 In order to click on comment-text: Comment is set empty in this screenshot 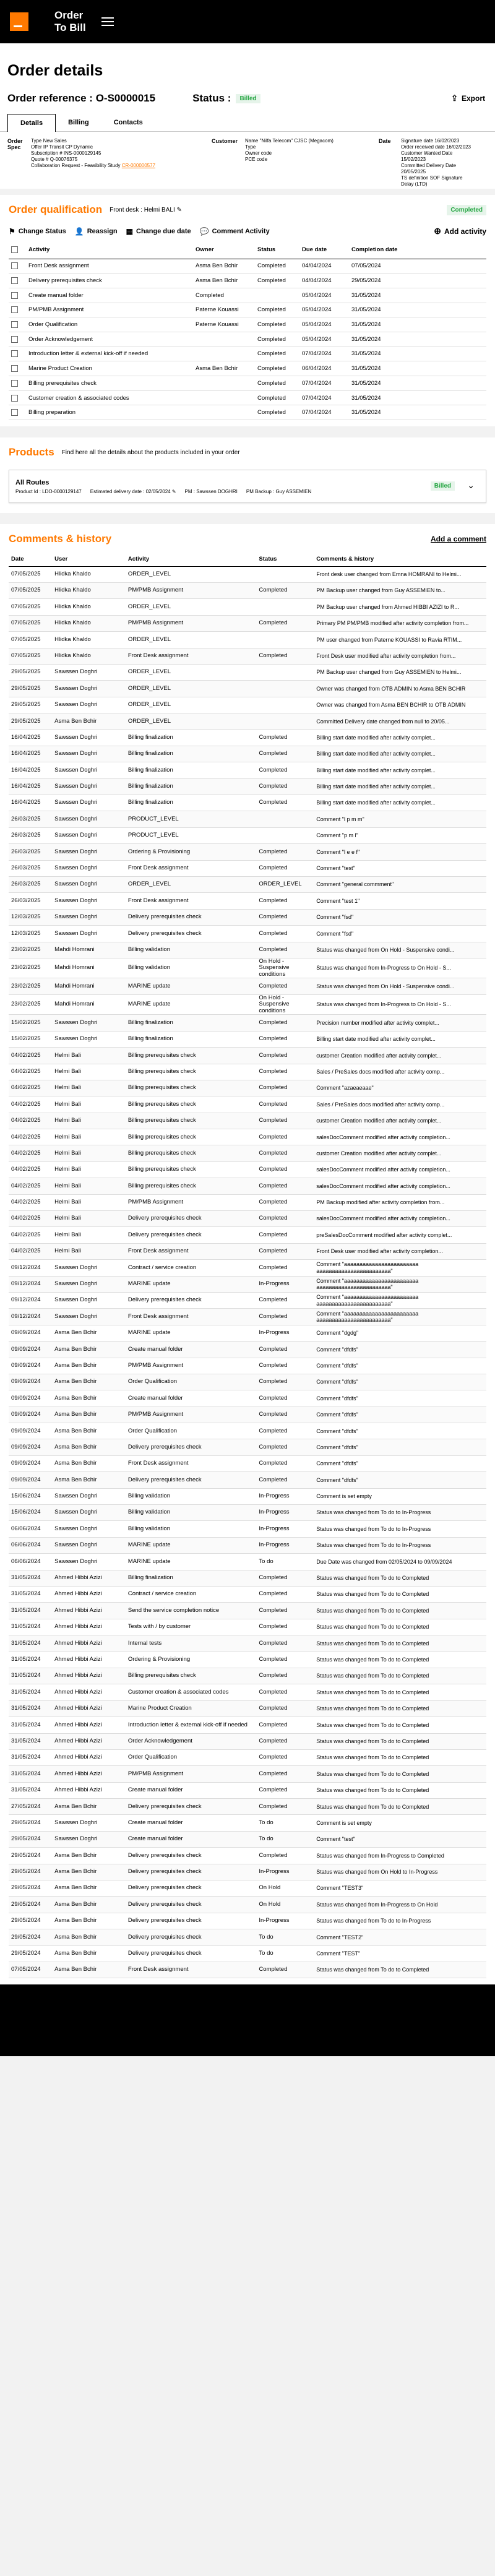, I will do `click(400, 1497)`.